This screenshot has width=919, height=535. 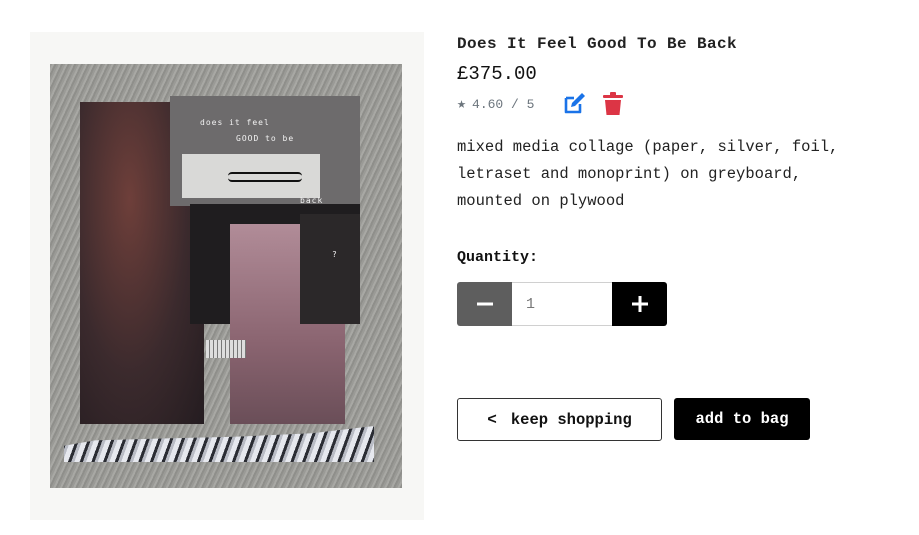 I want to click on keep-shopping-button: < keep shopping, so click(x=559, y=419).